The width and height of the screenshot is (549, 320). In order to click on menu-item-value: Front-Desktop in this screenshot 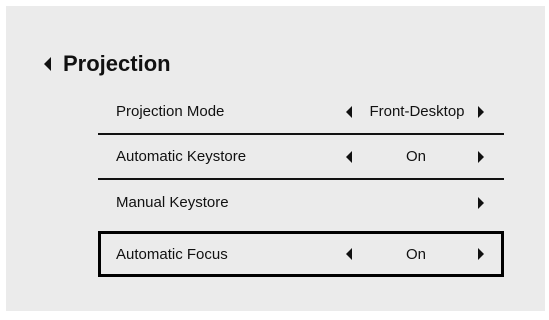, I will do `click(417, 111)`.